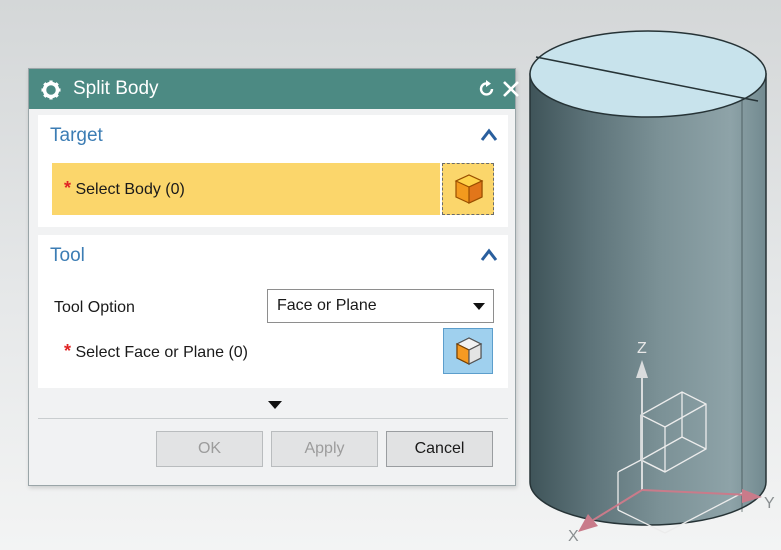 The width and height of the screenshot is (781, 550). What do you see at coordinates (273, 254) in the screenshot?
I see `tool-group-header: Tool` at bounding box center [273, 254].